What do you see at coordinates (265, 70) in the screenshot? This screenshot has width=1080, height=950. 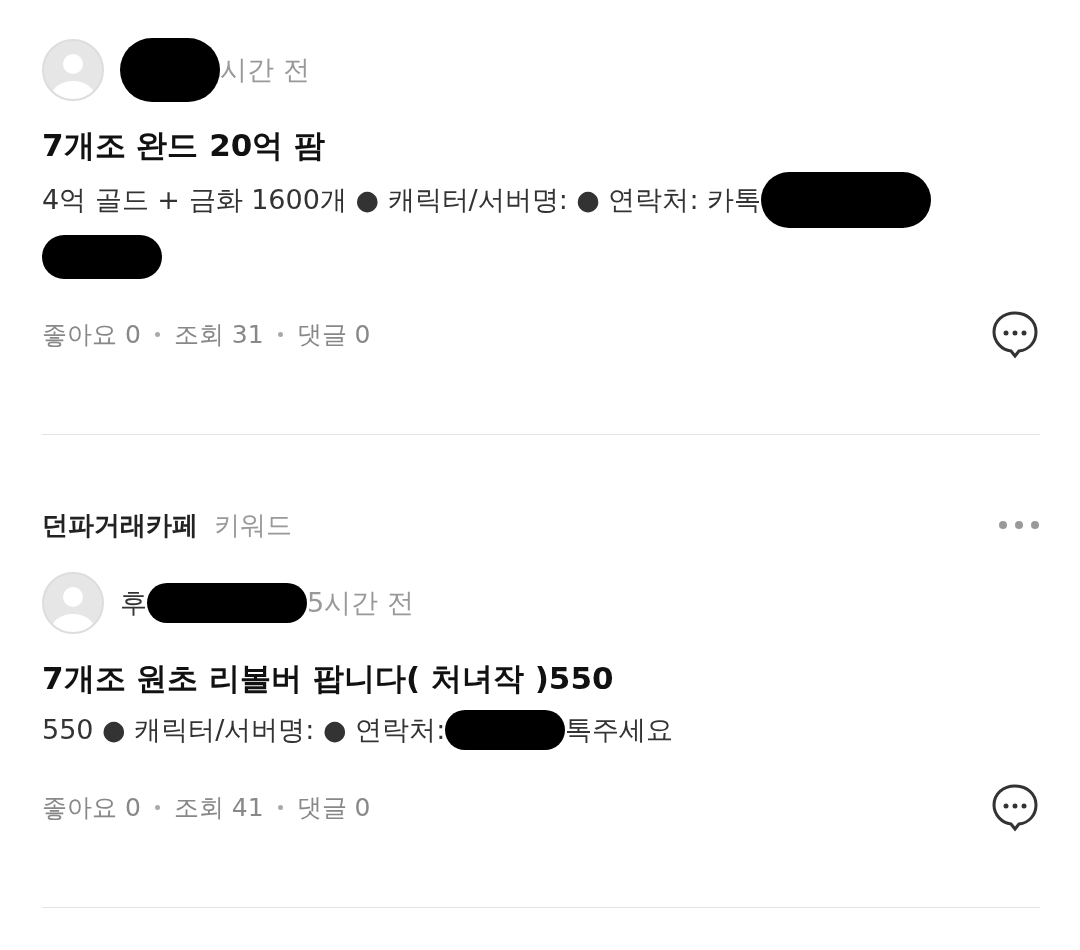 I see `post-time: 시간 전` at bounding box center [265, 70].